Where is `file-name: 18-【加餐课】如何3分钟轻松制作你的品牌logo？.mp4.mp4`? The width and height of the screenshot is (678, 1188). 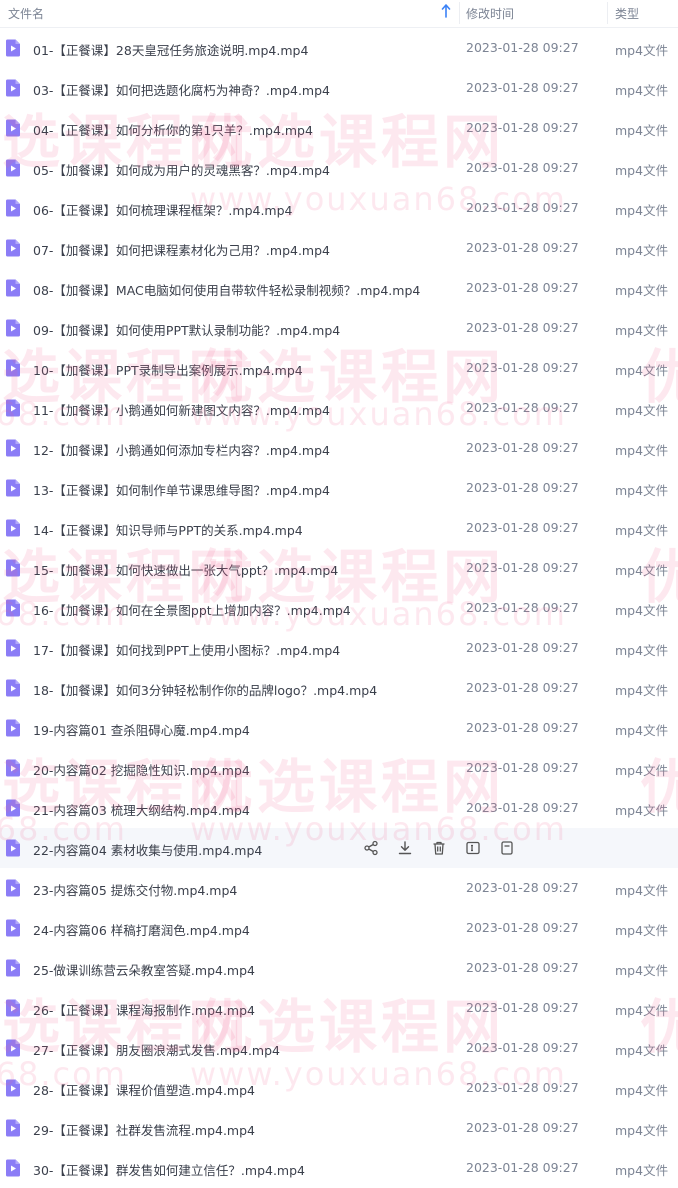
file-name: 18-【加餐课】如何3分钟轻松制作你的品牌logo？.mp4.mp4 is located at coordinates (205, 689).